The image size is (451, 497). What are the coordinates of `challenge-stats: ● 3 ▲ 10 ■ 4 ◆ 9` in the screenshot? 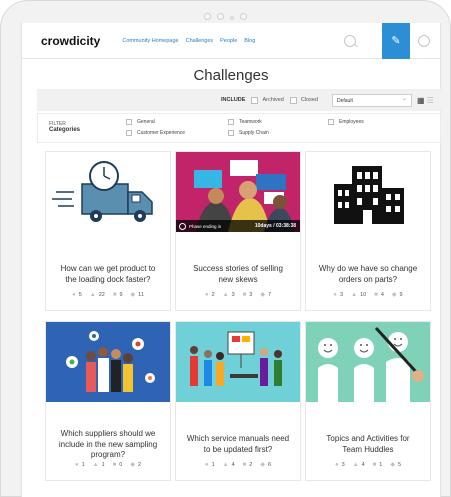 It's located at (368, 295).